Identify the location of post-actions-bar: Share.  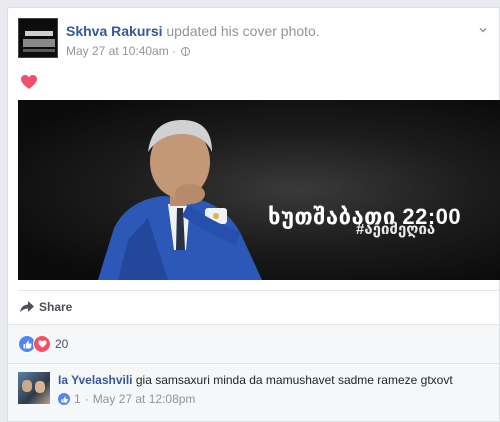
(258, 307).